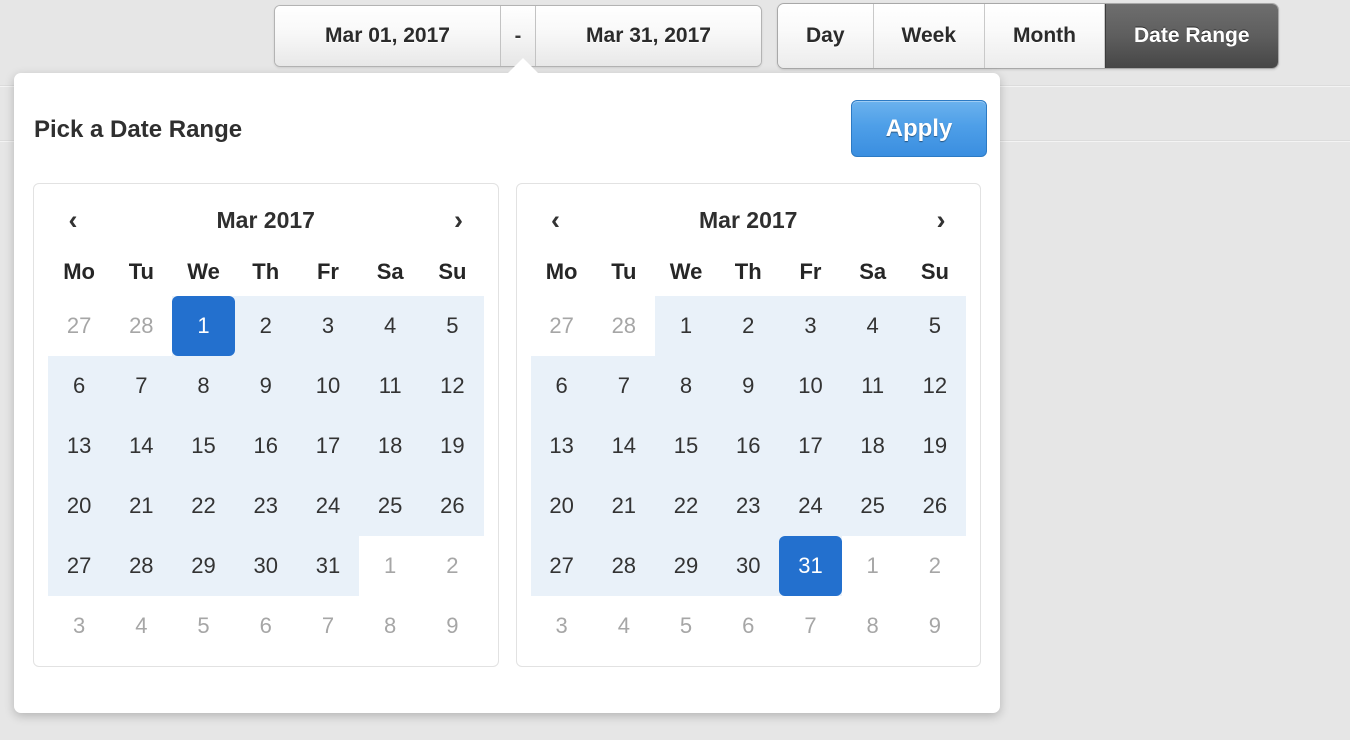 The width and height of the screenshot is (1350, 740). I want to click on day-label: 4, so click(390, 325).